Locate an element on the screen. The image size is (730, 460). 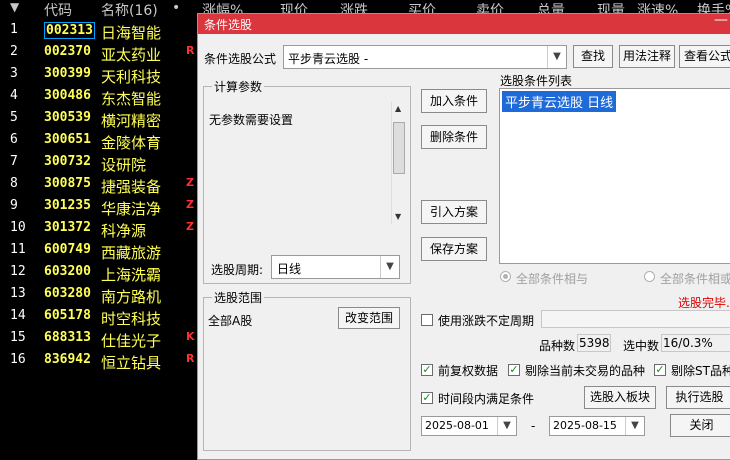
stock-row: 10 301372 科净源 Z is located at coordinates (100, 229).